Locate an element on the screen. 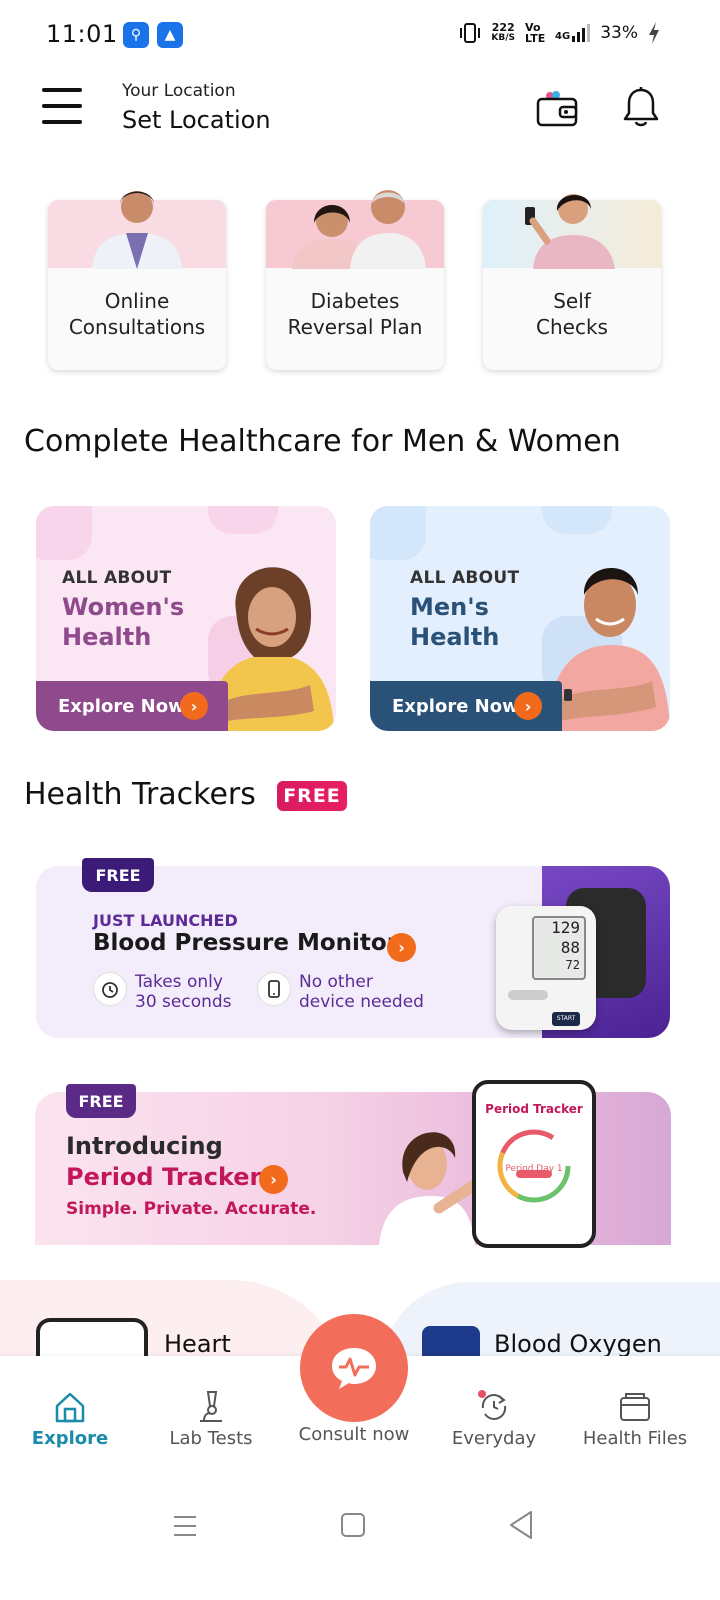  android-icon: ▲ is located at coordinates (170, 35).